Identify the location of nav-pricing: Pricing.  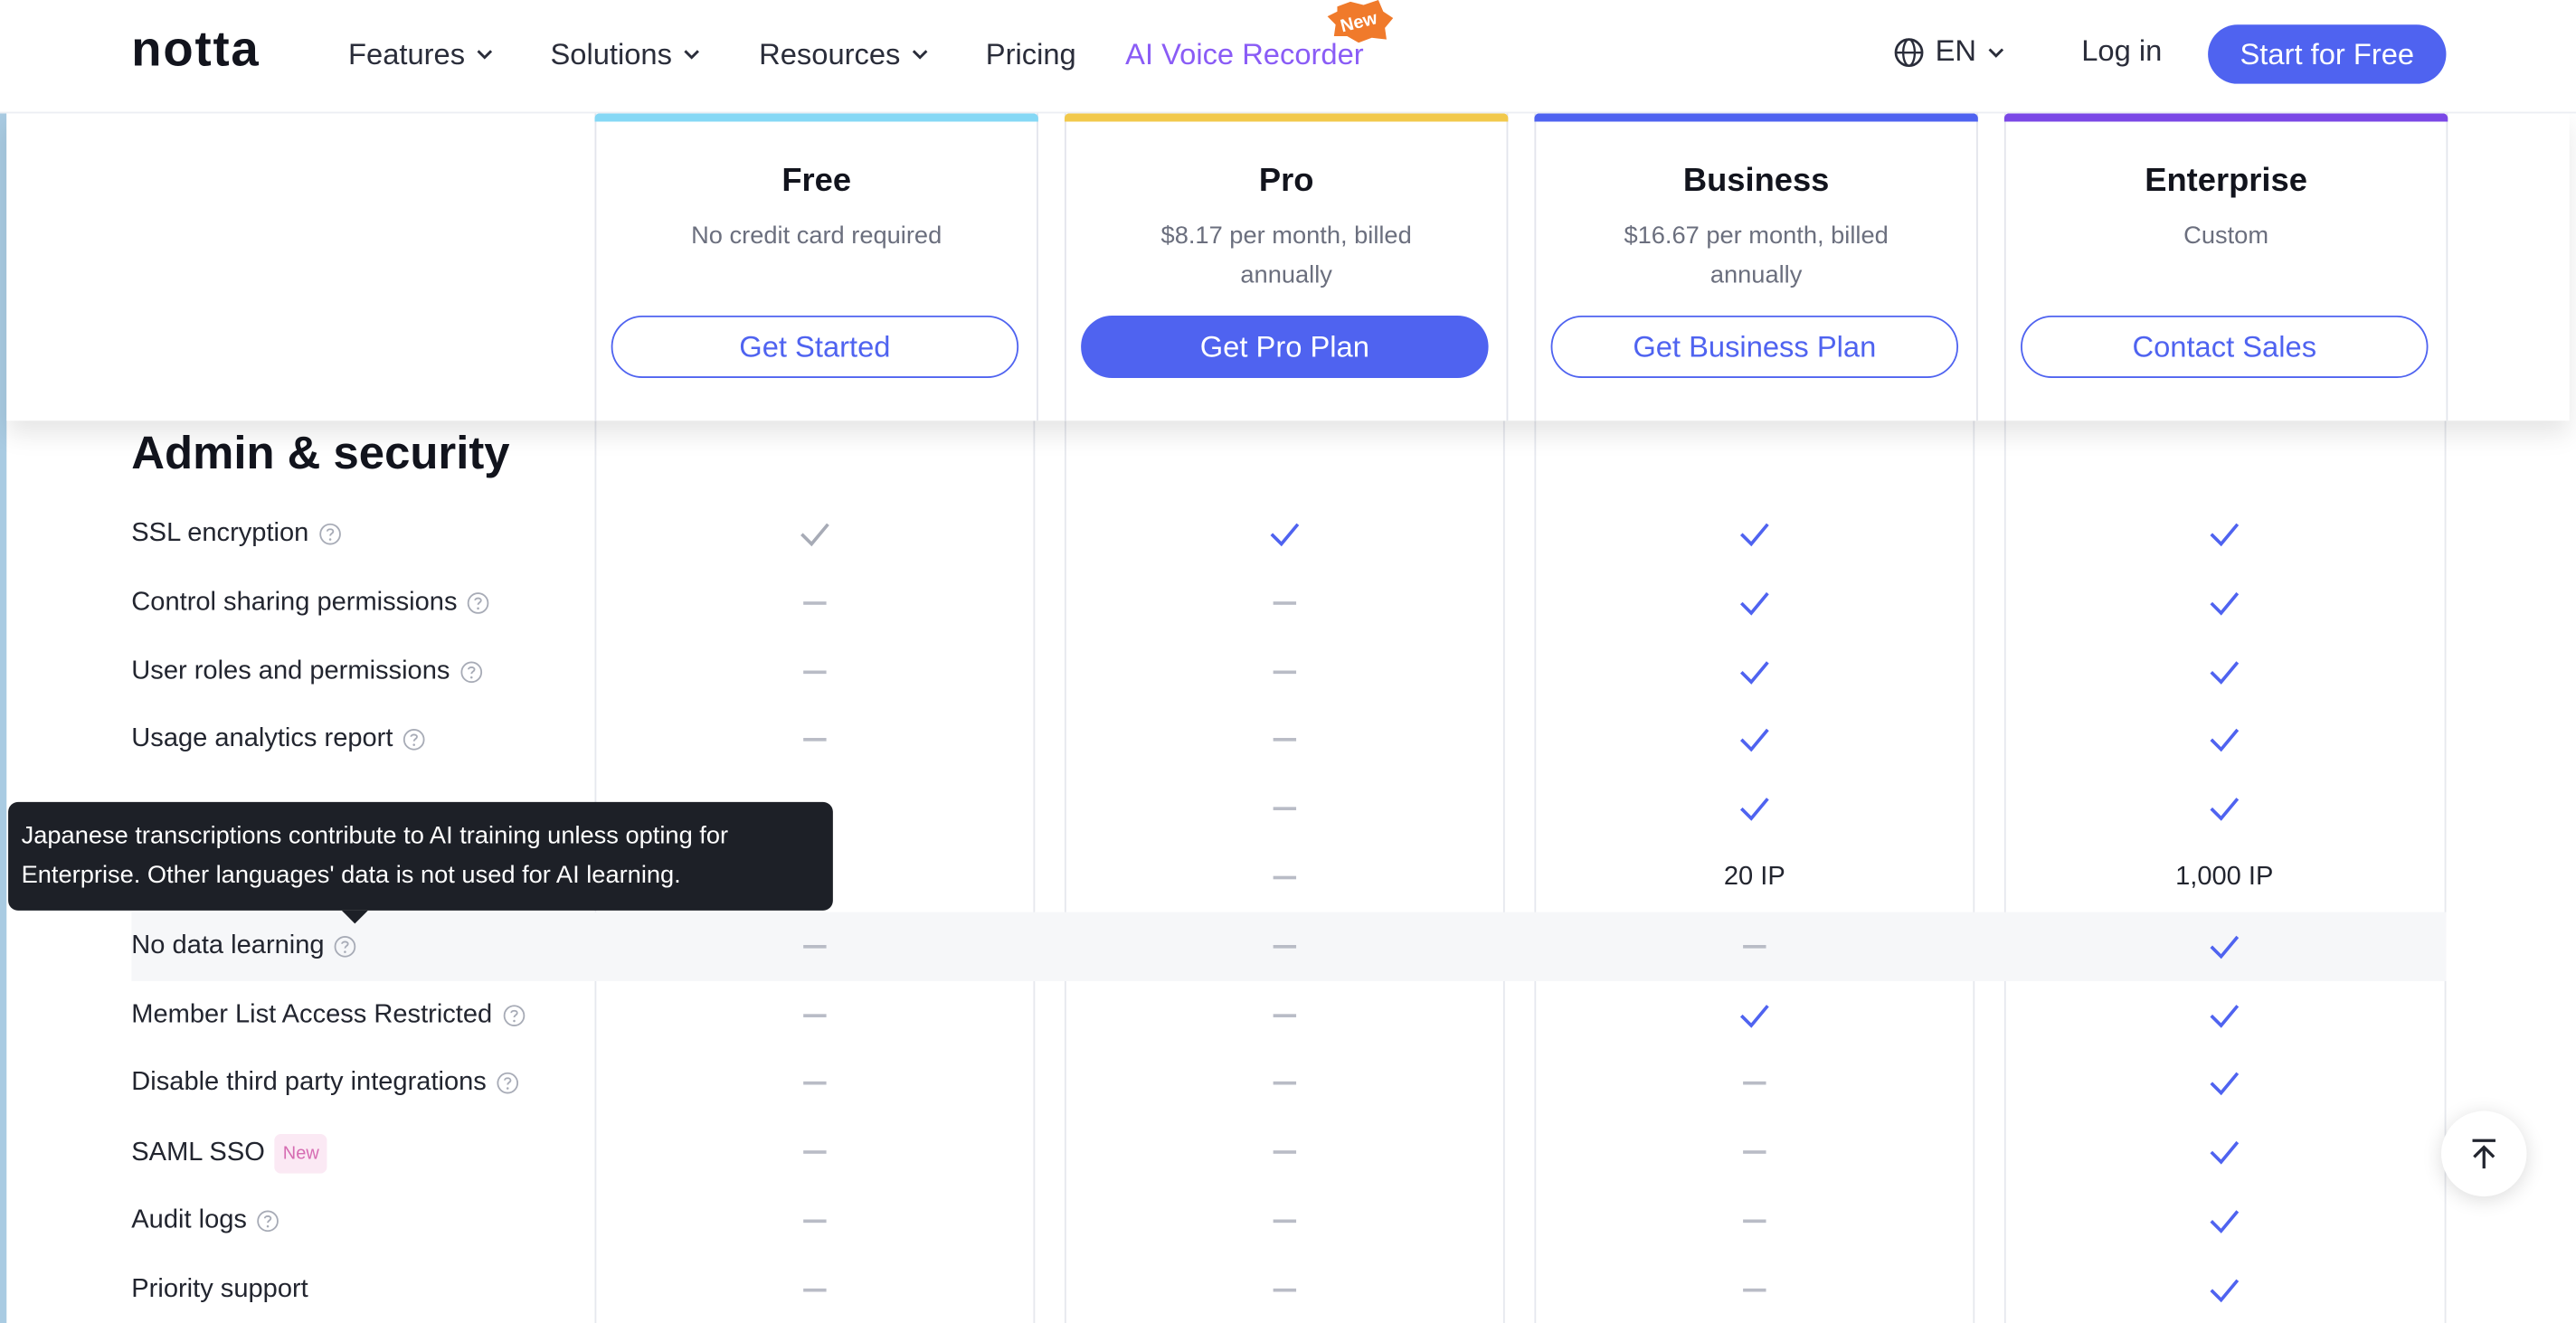
(1031, 54).